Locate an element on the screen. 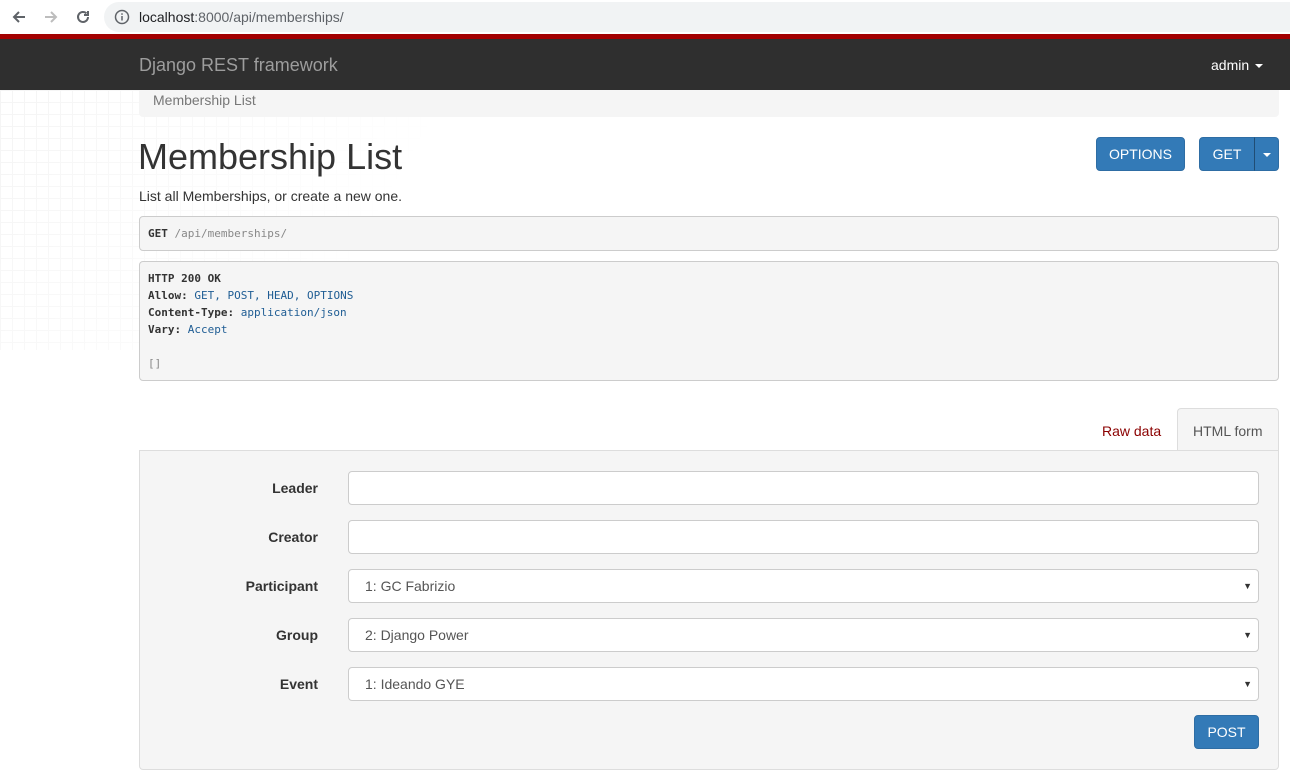 The height and width of the screenshot is (774, 1290). form-tabs: Raw data HTML form is located at coordinates (709, 429).